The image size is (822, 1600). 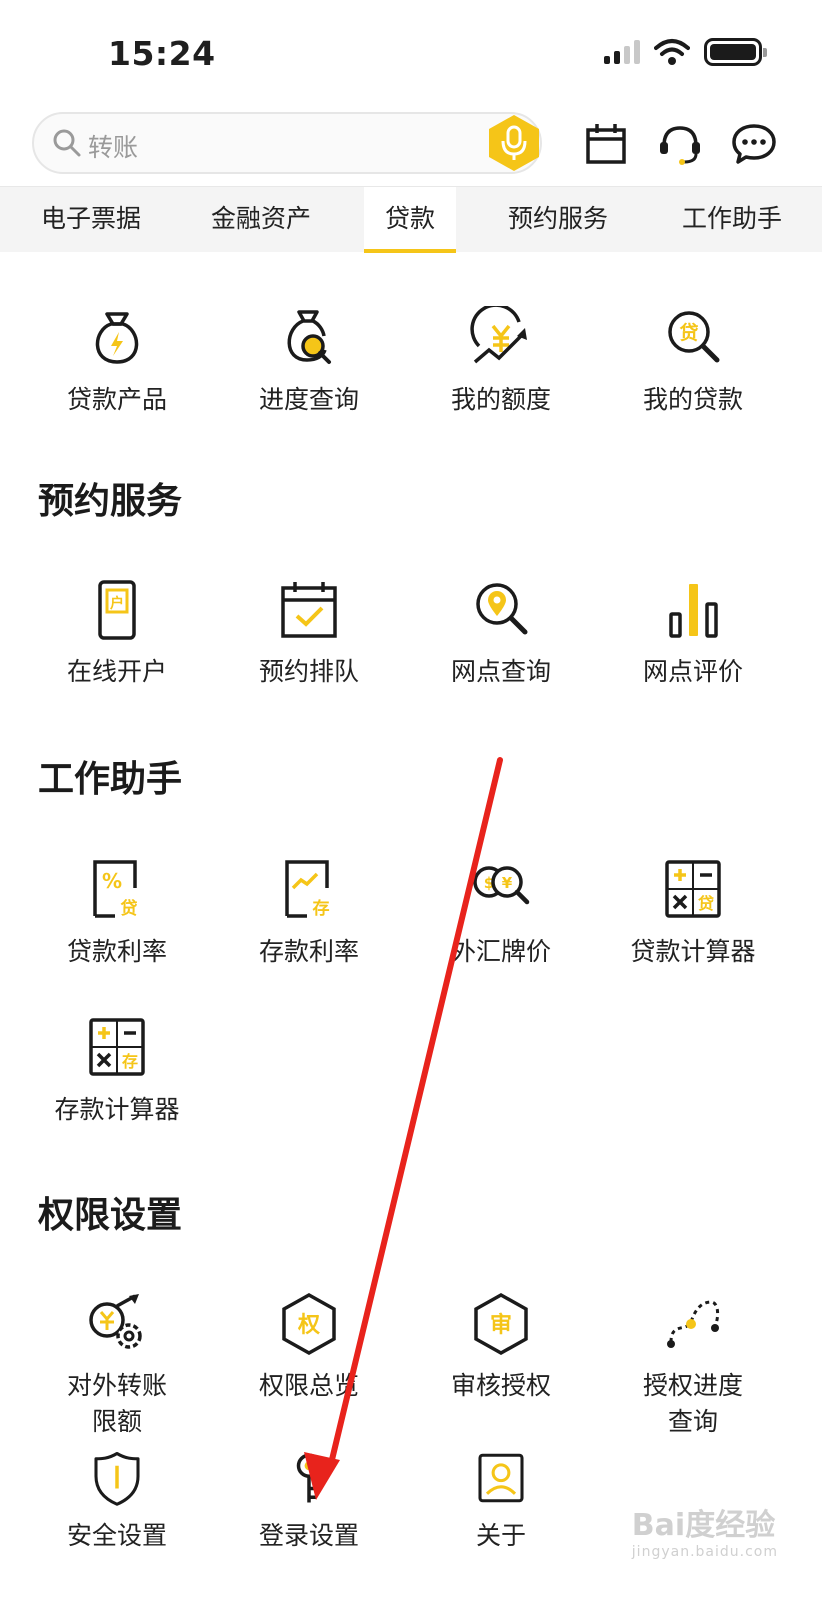 What do you see at coordinates (117, 1109) in the screenshot?
I see `item-label: 存款计算器` at bounding box center [117, 1109].